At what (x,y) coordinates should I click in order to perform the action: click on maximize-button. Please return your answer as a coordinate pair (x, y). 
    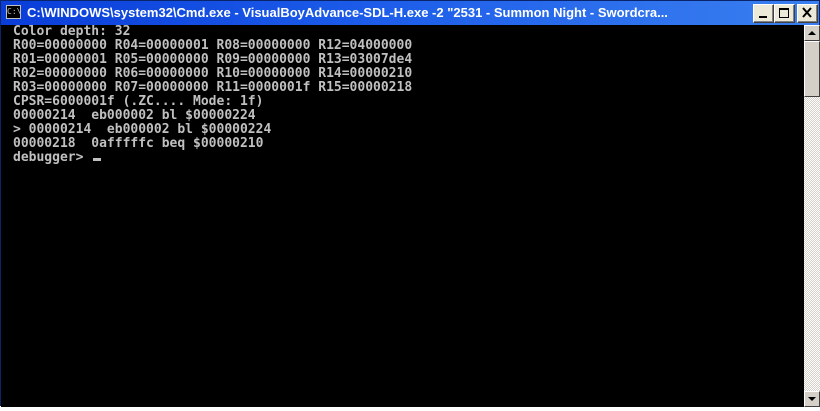
    Looking at the image, I should click on (784, 13).